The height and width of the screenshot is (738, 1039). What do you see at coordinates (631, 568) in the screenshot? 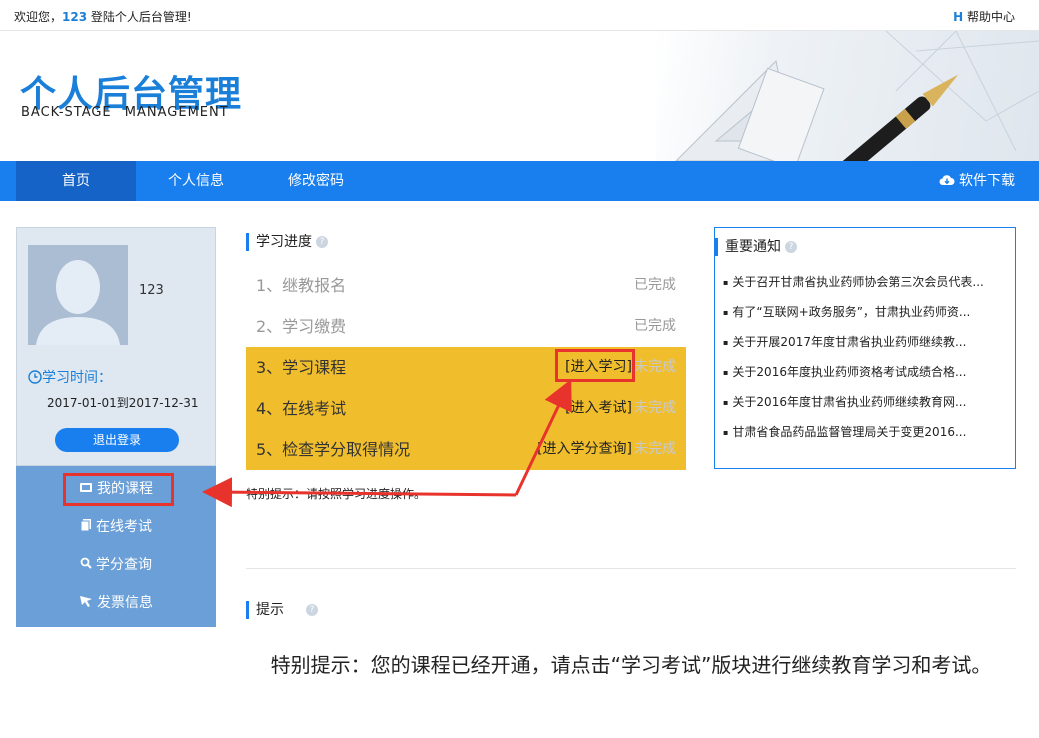
I see `section-divider` at bounding box center [631, 568].